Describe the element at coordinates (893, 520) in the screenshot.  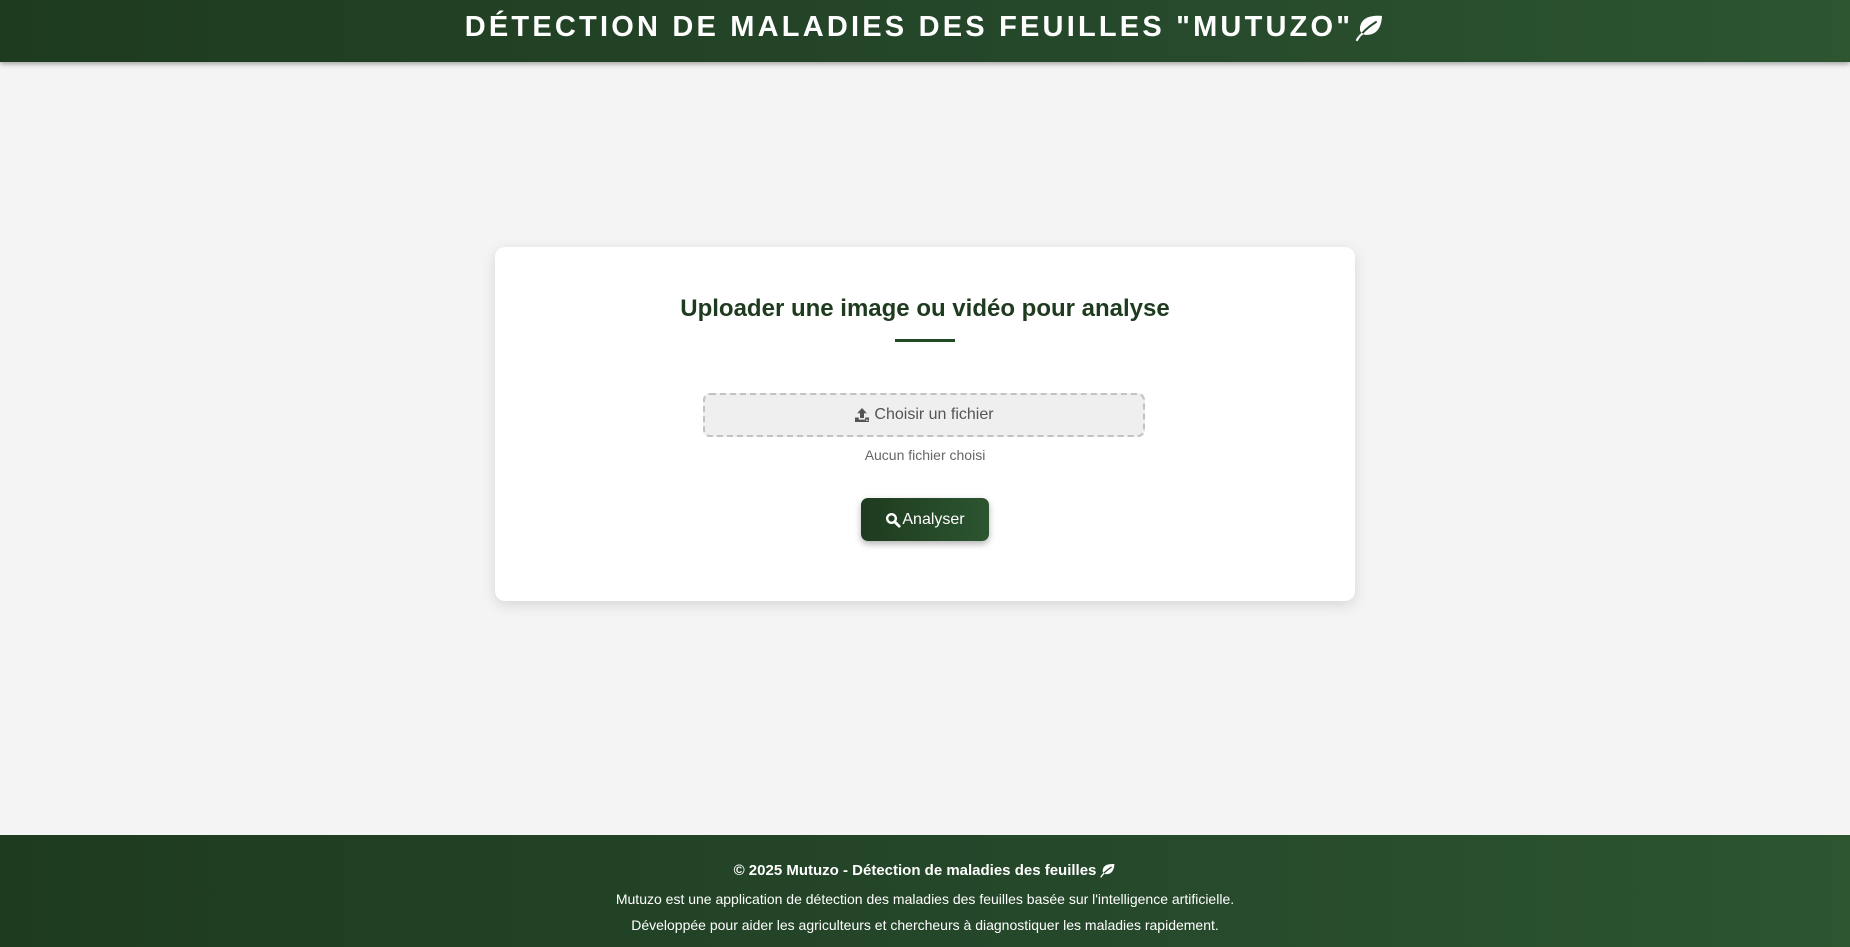
I see `search-icon` at that location.